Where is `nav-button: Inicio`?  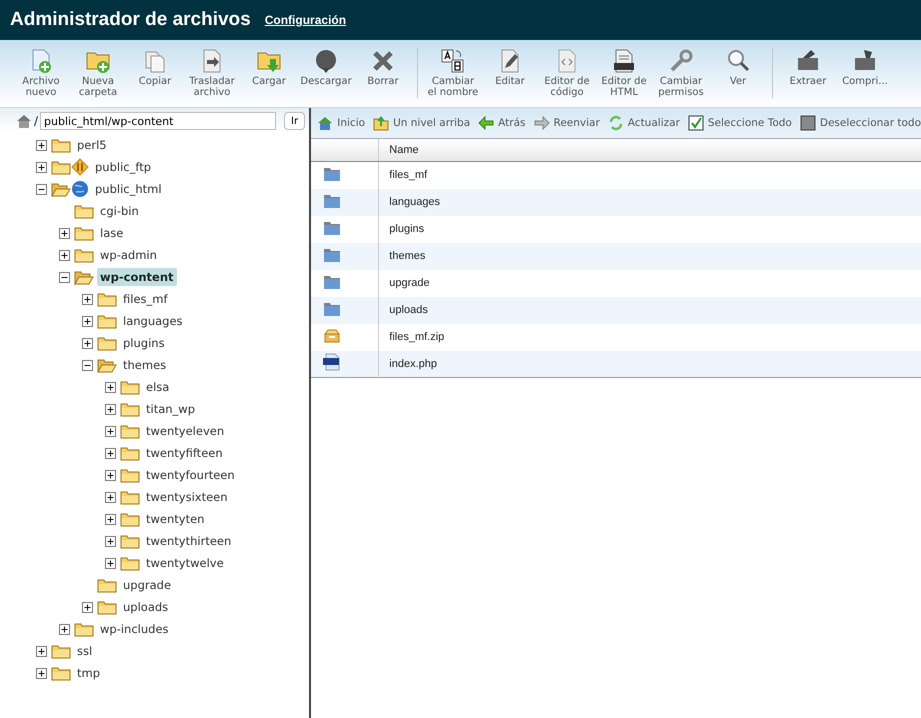 nav-button: Inicio is located at coordinates (341, 123).